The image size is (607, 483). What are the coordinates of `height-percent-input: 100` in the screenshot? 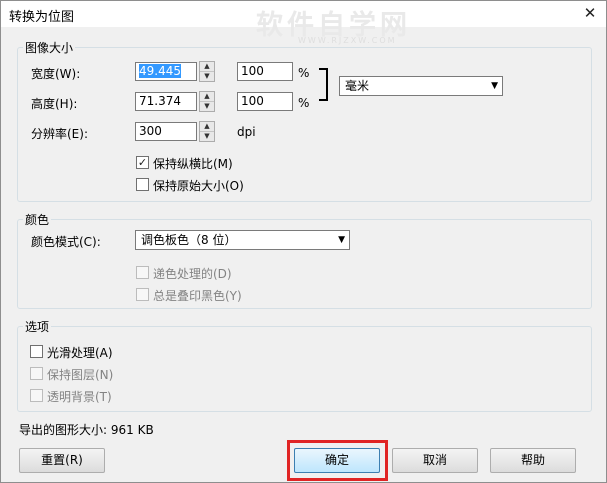 It's located at (265, 101).